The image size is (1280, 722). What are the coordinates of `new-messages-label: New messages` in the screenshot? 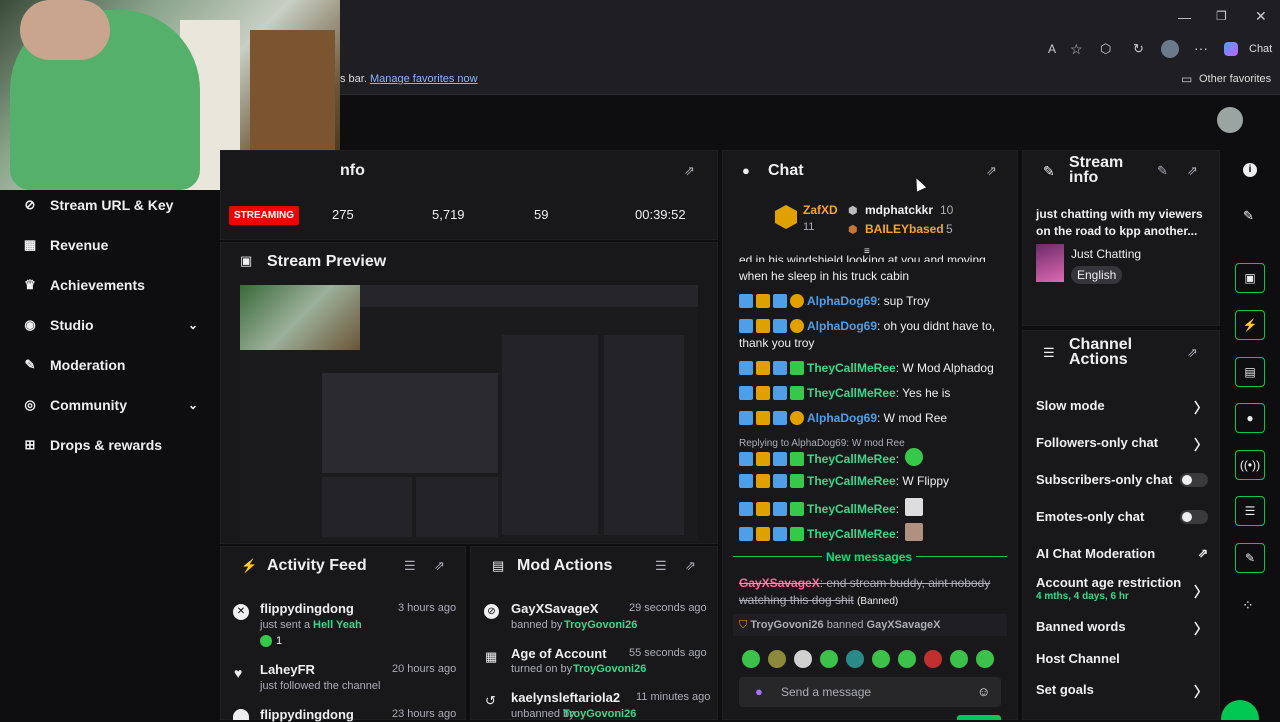 It's located at (869, 557).